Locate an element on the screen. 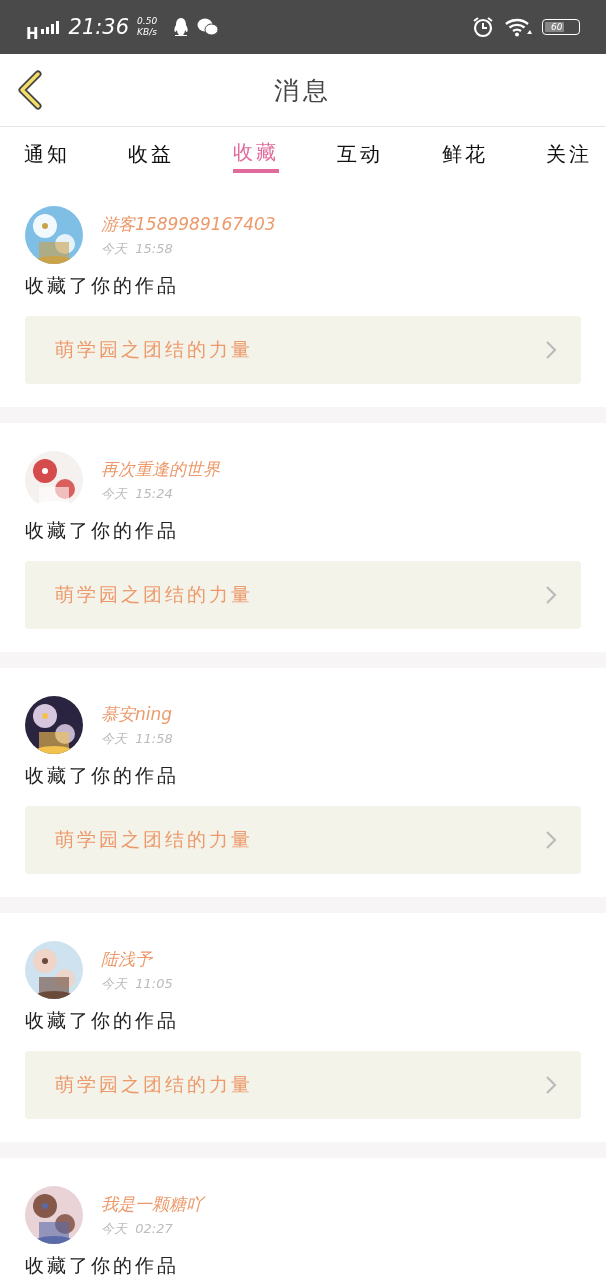  tab: 收益 is located at coordinates (151, 150).